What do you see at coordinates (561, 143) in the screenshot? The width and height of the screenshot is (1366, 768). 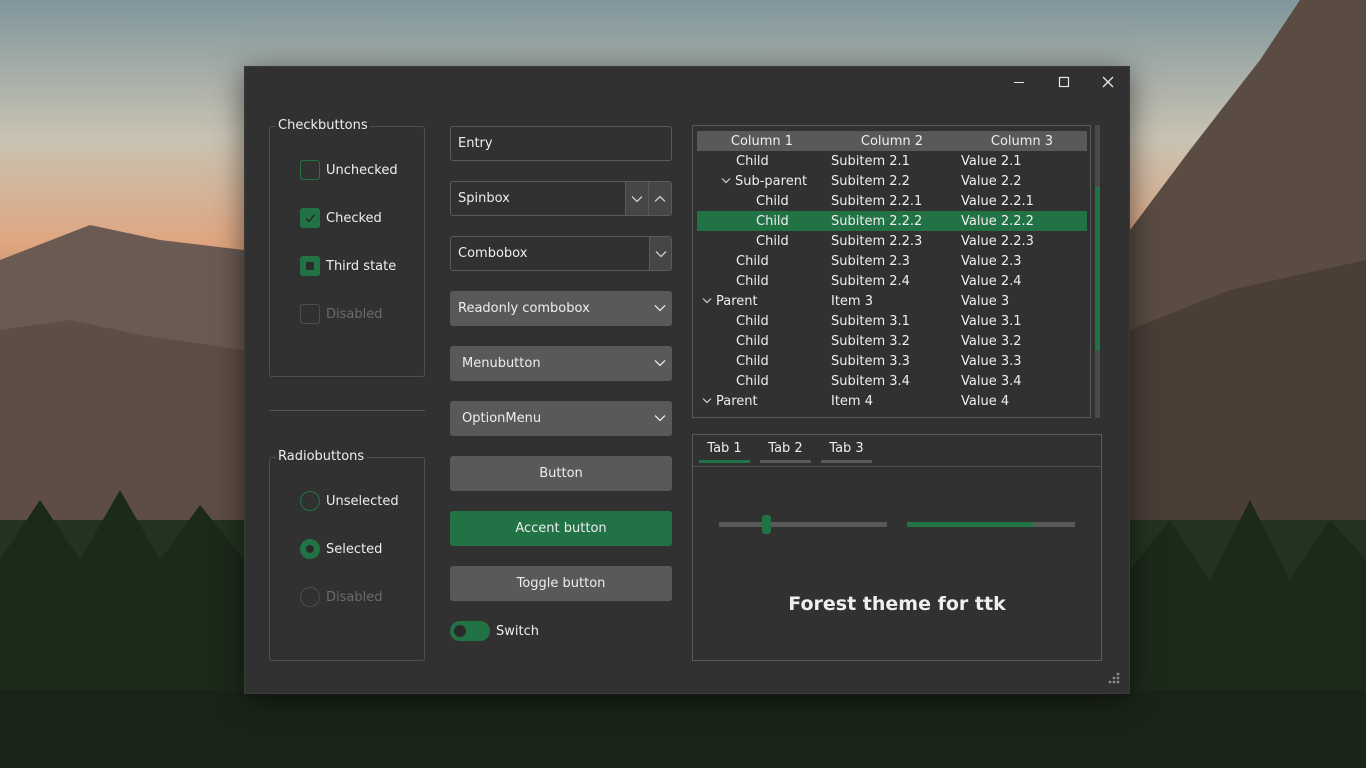 I see `entry-field: Entry` at bounding box center [561, 143].